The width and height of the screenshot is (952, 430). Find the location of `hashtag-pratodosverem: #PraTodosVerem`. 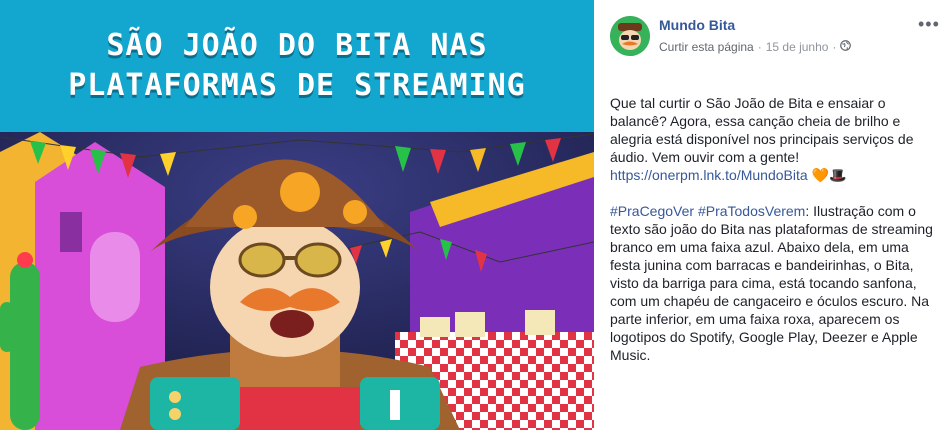

hashtag-pratodosverem: #PraTodosVerem is located at coordinates (751, 211).